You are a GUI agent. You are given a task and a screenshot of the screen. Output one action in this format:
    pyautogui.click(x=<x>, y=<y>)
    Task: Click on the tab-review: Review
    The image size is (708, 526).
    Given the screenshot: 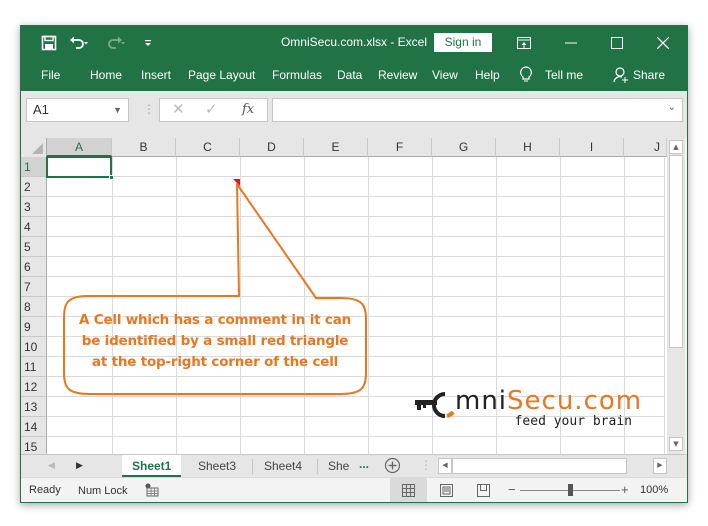 What is the action you would take?
    pyautogui.click(x=397, y=75)
    